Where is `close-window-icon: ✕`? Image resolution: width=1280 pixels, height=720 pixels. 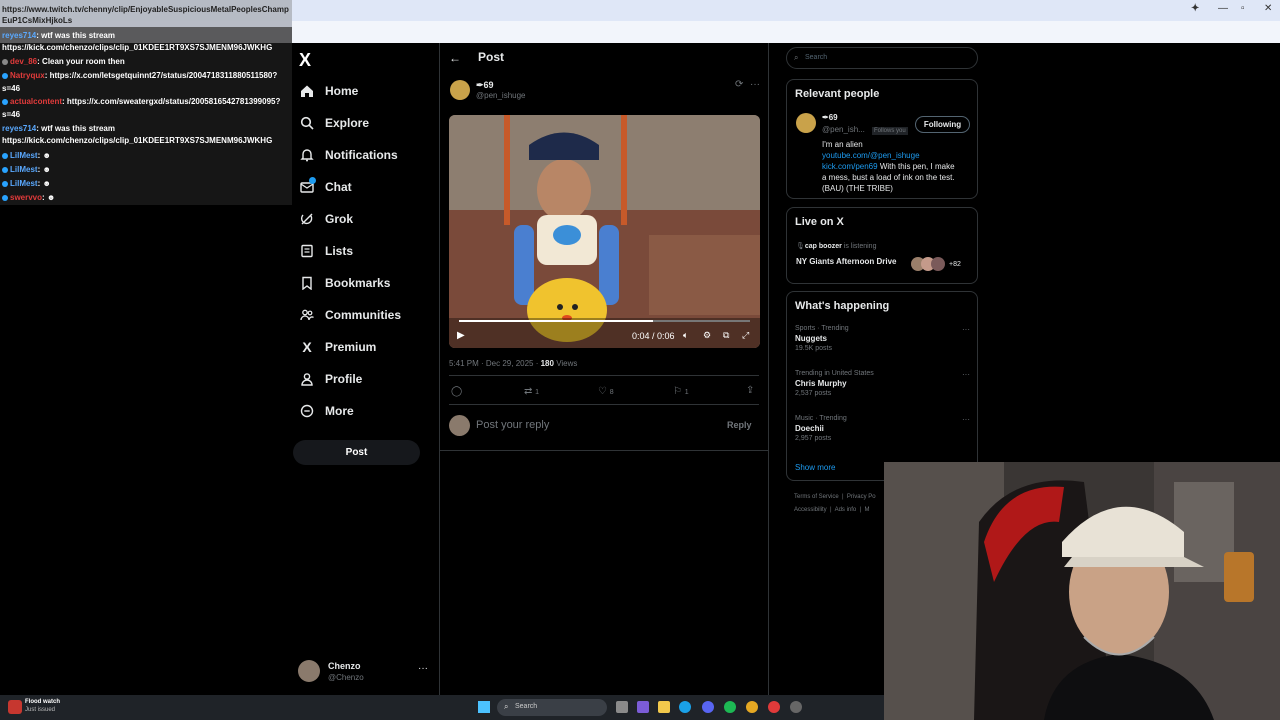
close-window-icon: ✕ is located at coordinates (1268, 8).